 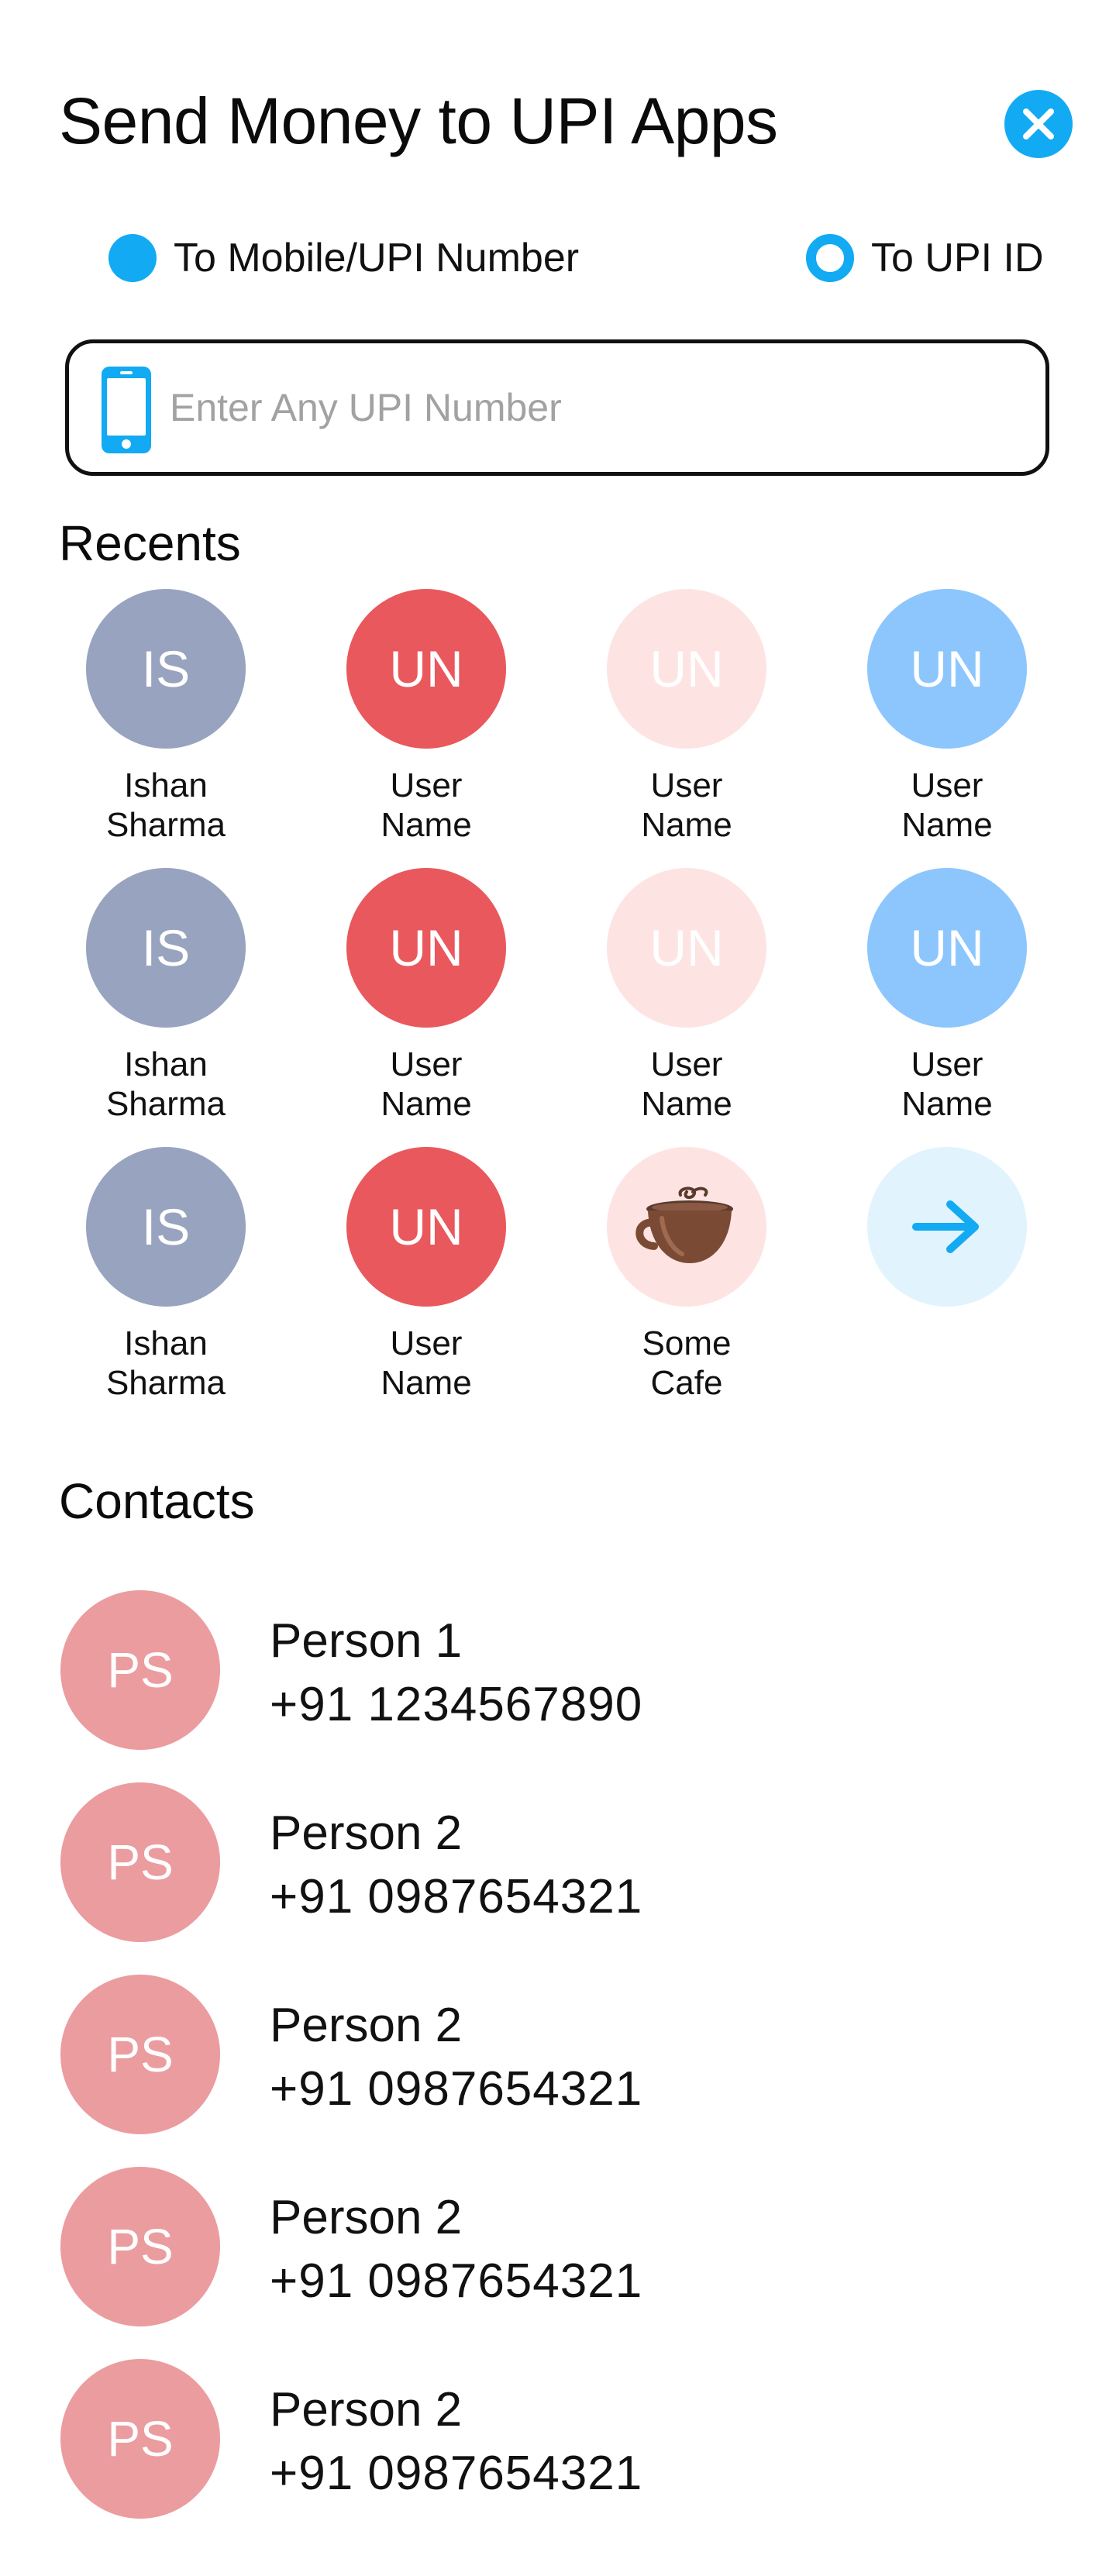 I want to click on arrow-right-icon, so click(x=945, y=1226).